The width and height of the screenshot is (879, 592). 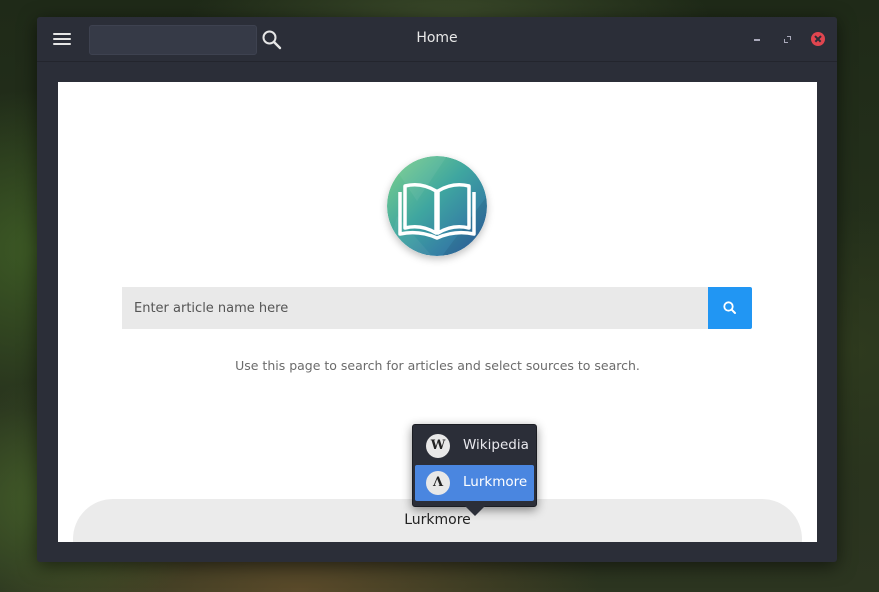 I want to click on title-bar: Home, so click(x=437, y=39).